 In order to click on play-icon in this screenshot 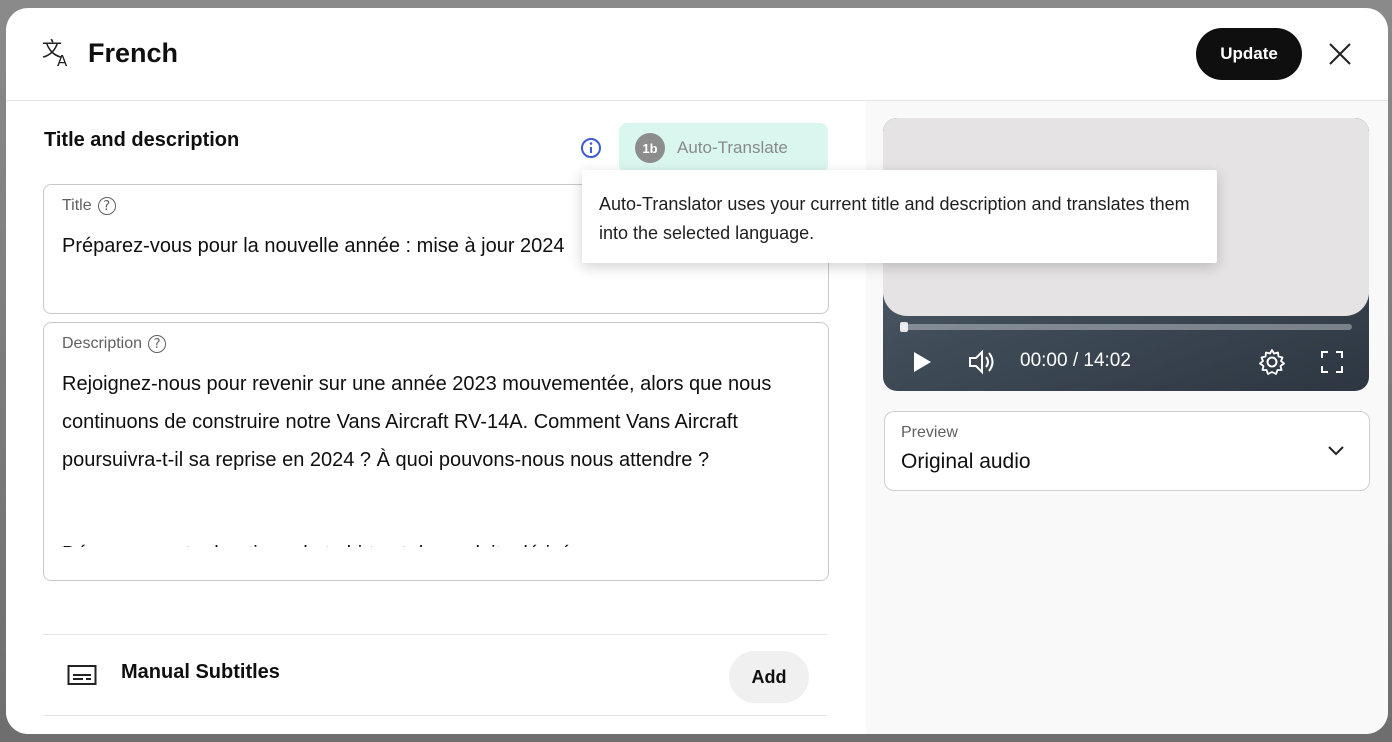, I will do `click(922, 362)`.